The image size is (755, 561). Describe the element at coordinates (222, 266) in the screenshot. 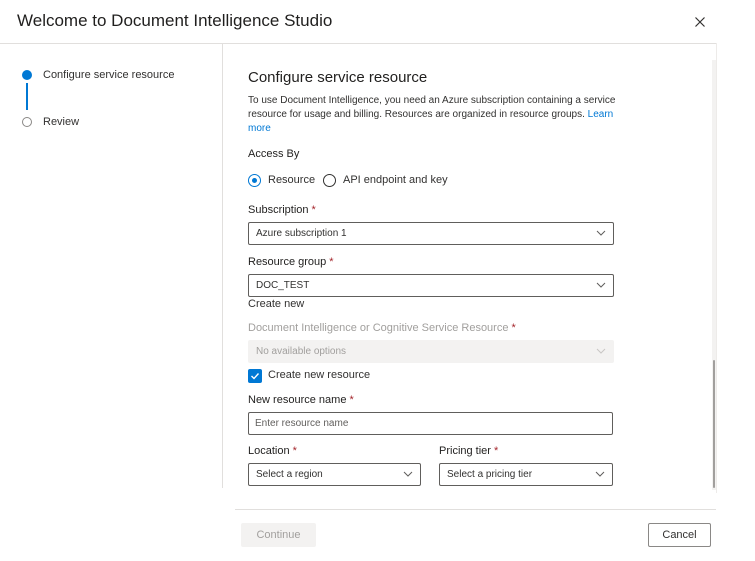

I see `panel-divider` at that location.